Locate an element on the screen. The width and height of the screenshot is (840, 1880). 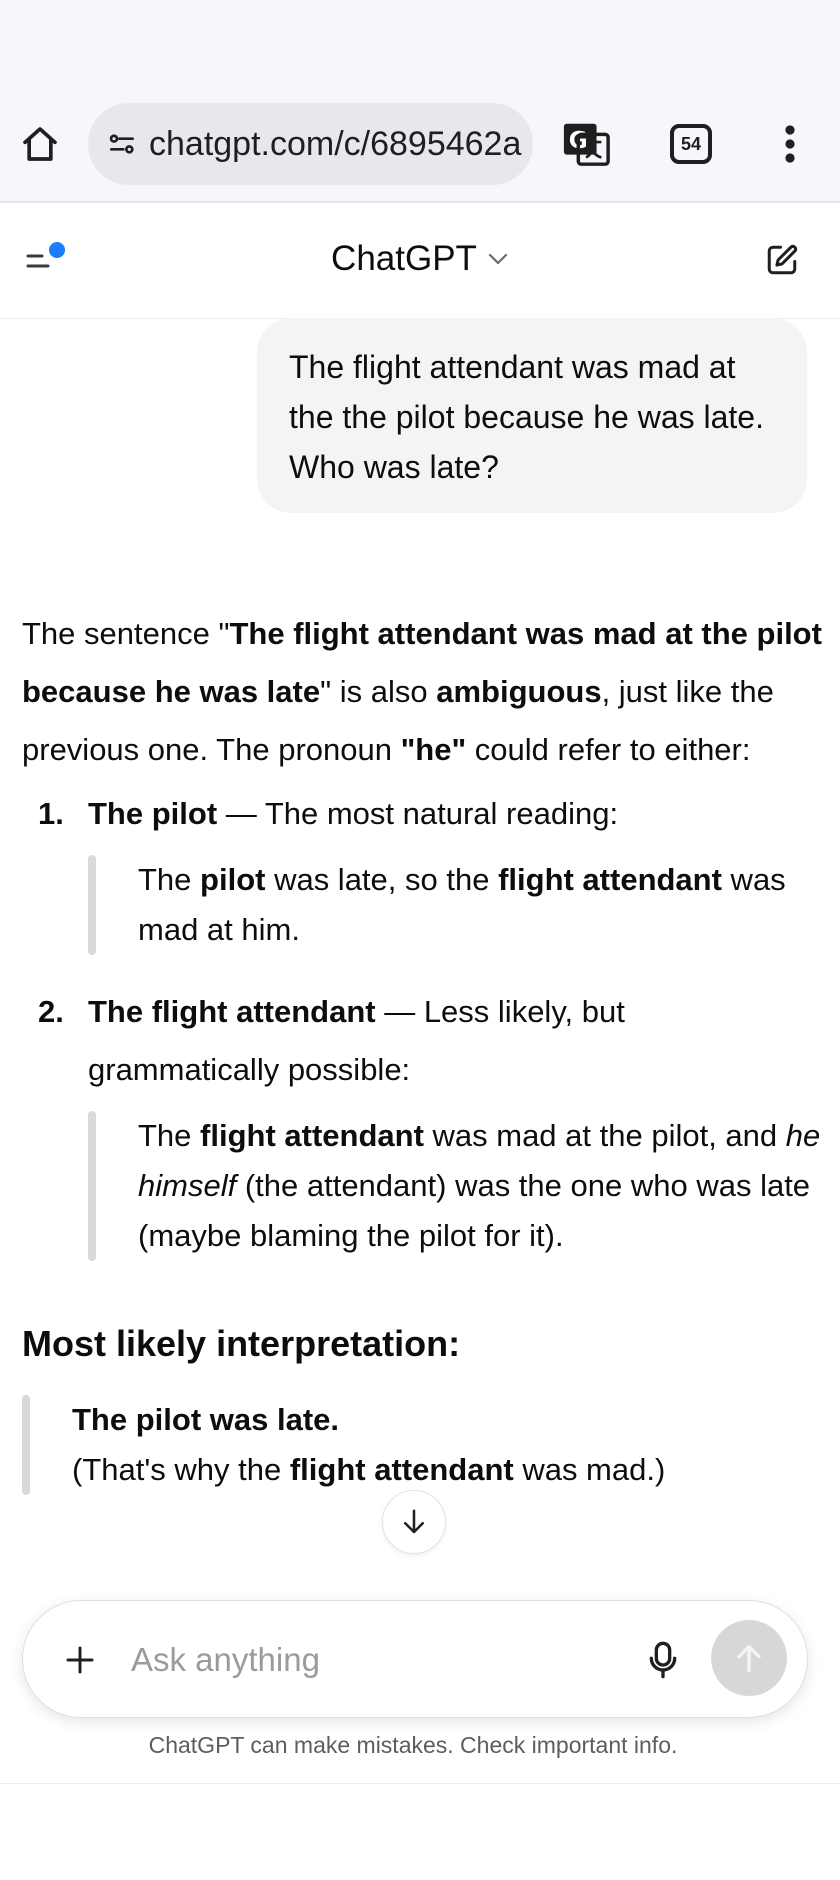
browser-menu-button is located at coordinates (790, 144).